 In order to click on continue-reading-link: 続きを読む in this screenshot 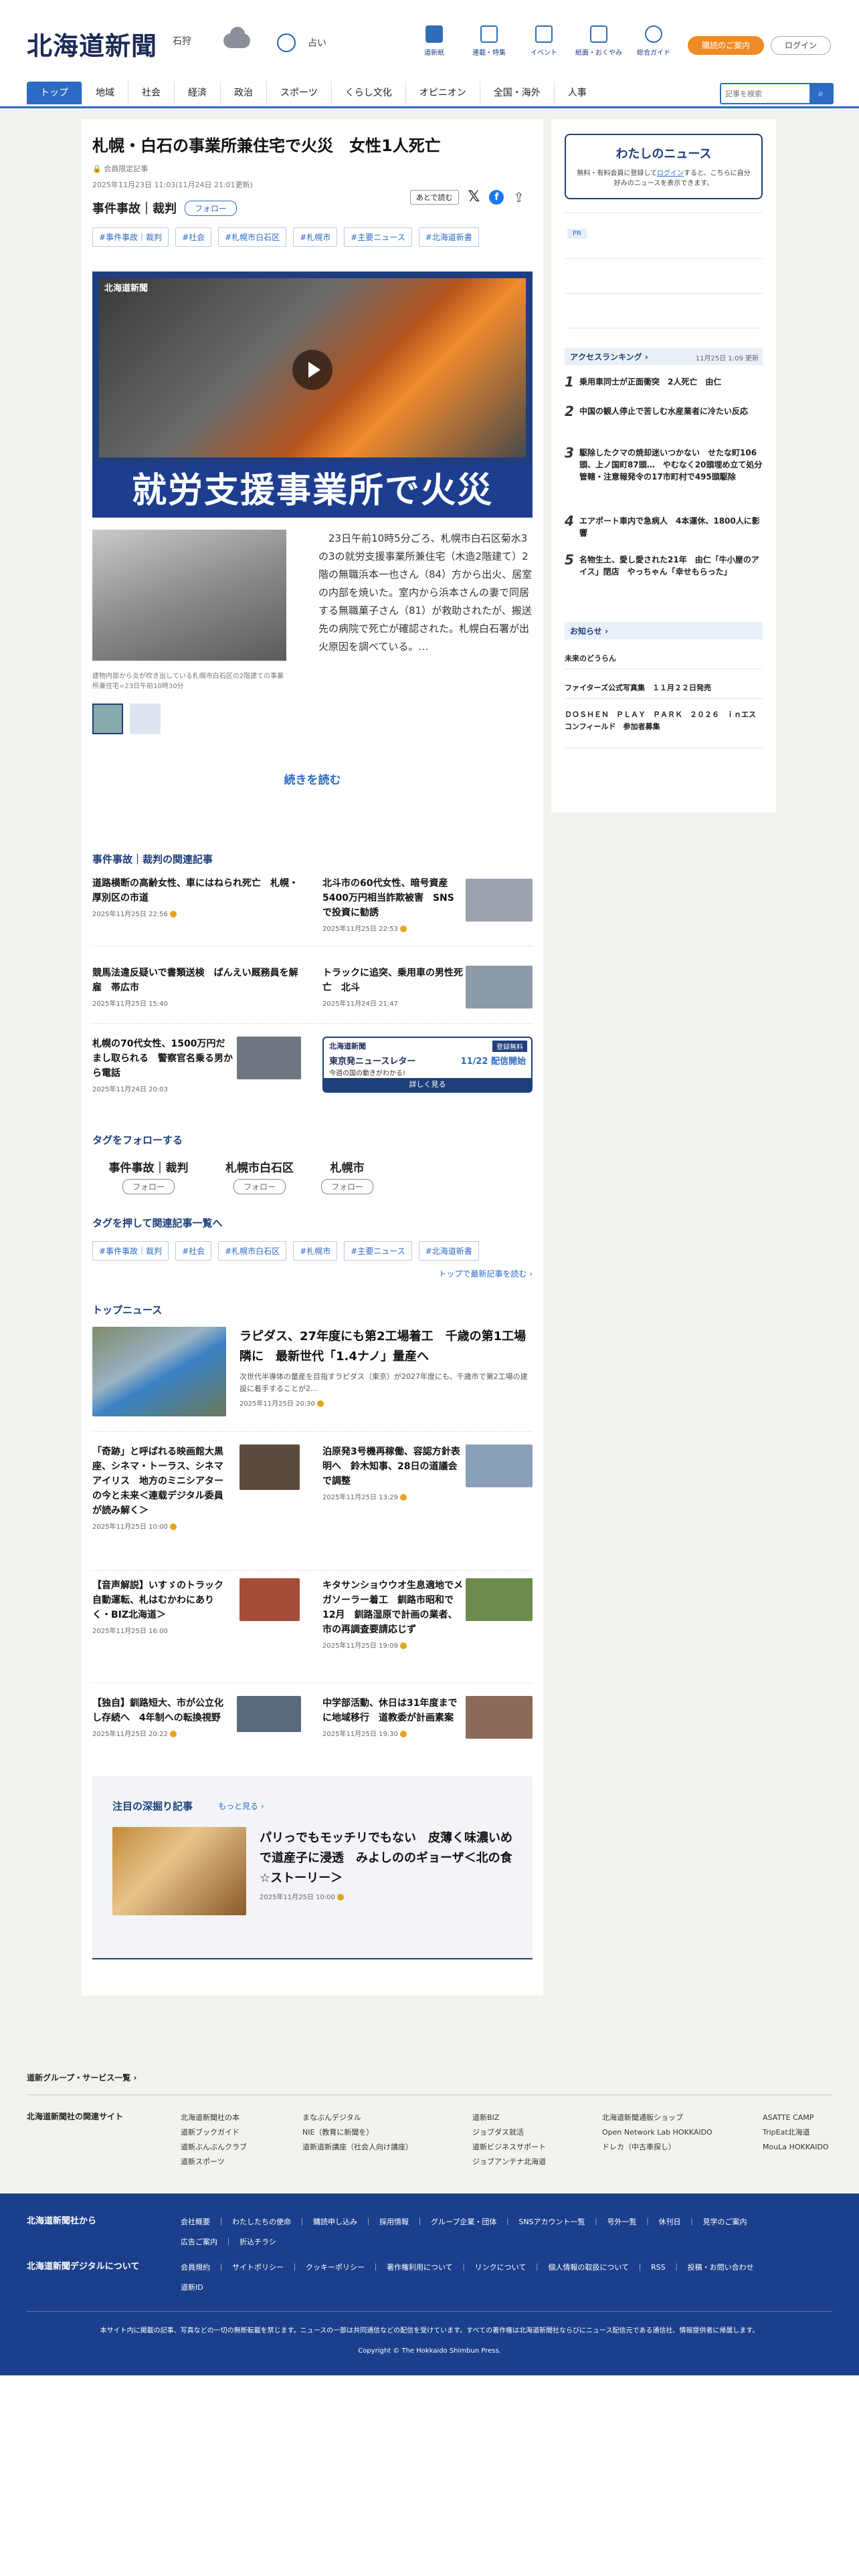, I will do `click(312, 778)`.